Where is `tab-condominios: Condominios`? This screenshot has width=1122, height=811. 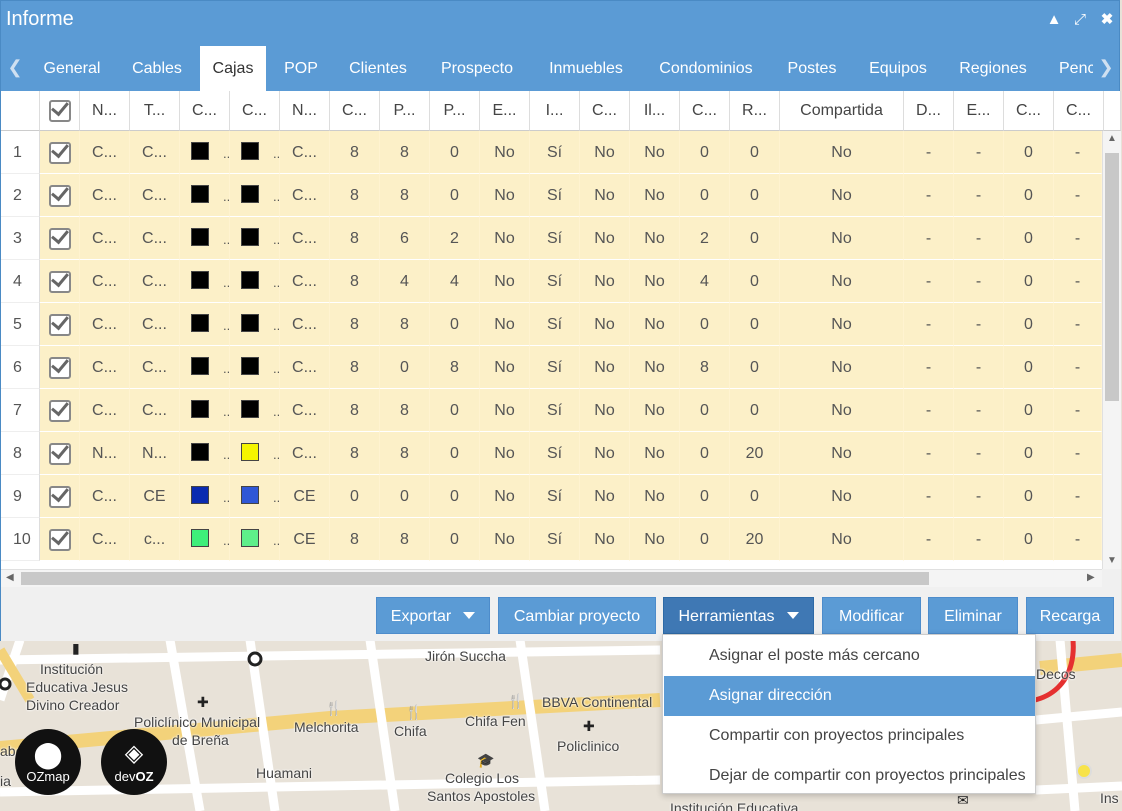 tab-condominios: Condominios is located at coordinates (706, 68).